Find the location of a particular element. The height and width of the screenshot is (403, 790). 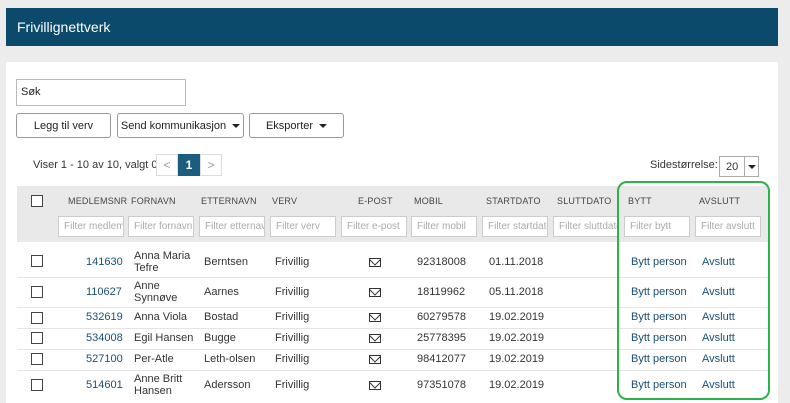

next-page-button: > is located at coordinates (211, 165).